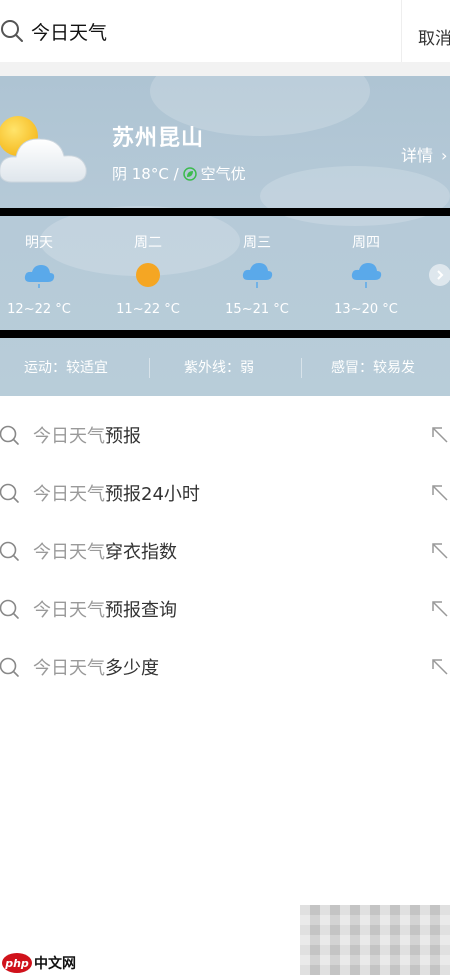  I want to click on life-indices: 运动：较适宜 紫外线：弱 感冒：较易发, so click(225, 368).